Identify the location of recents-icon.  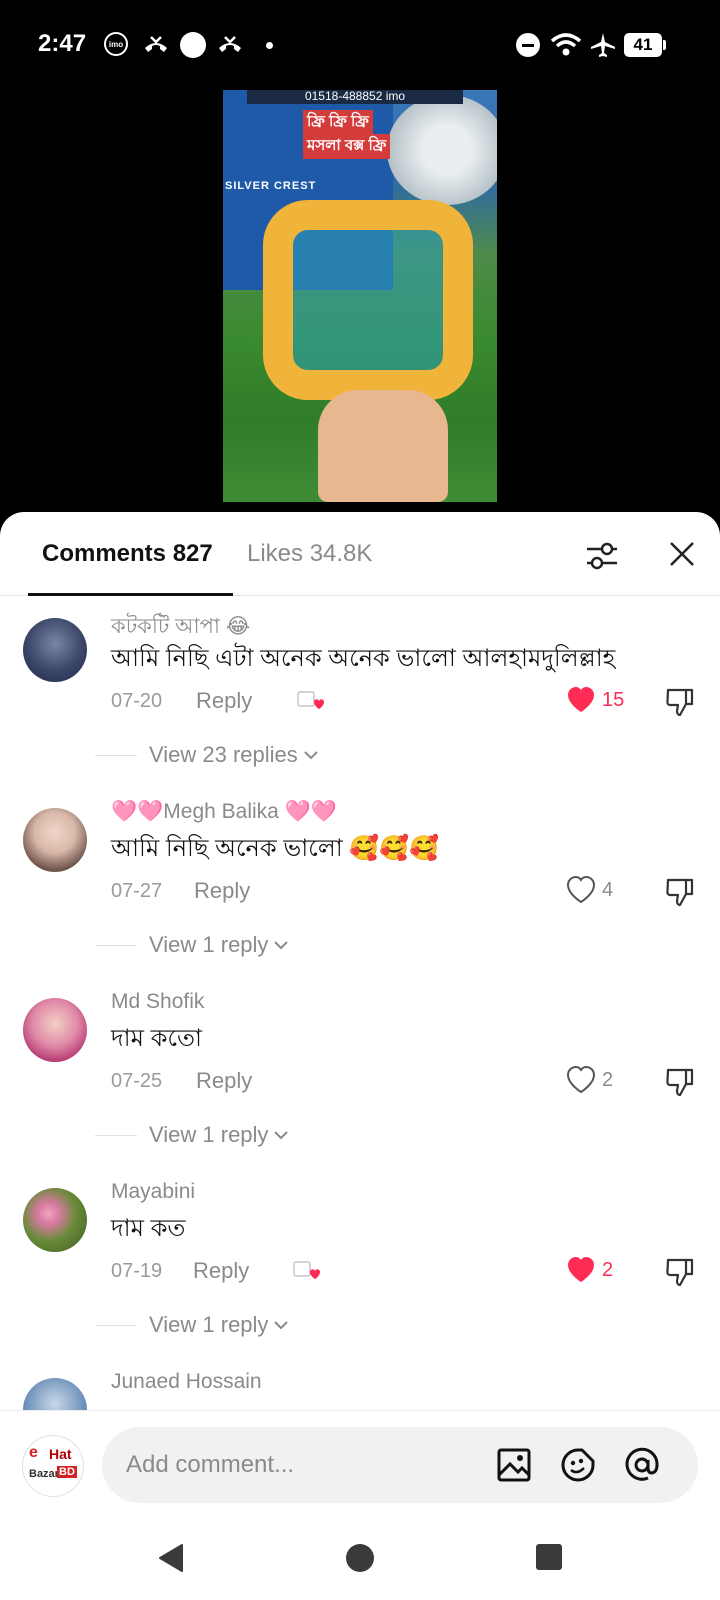
(550, 1558).